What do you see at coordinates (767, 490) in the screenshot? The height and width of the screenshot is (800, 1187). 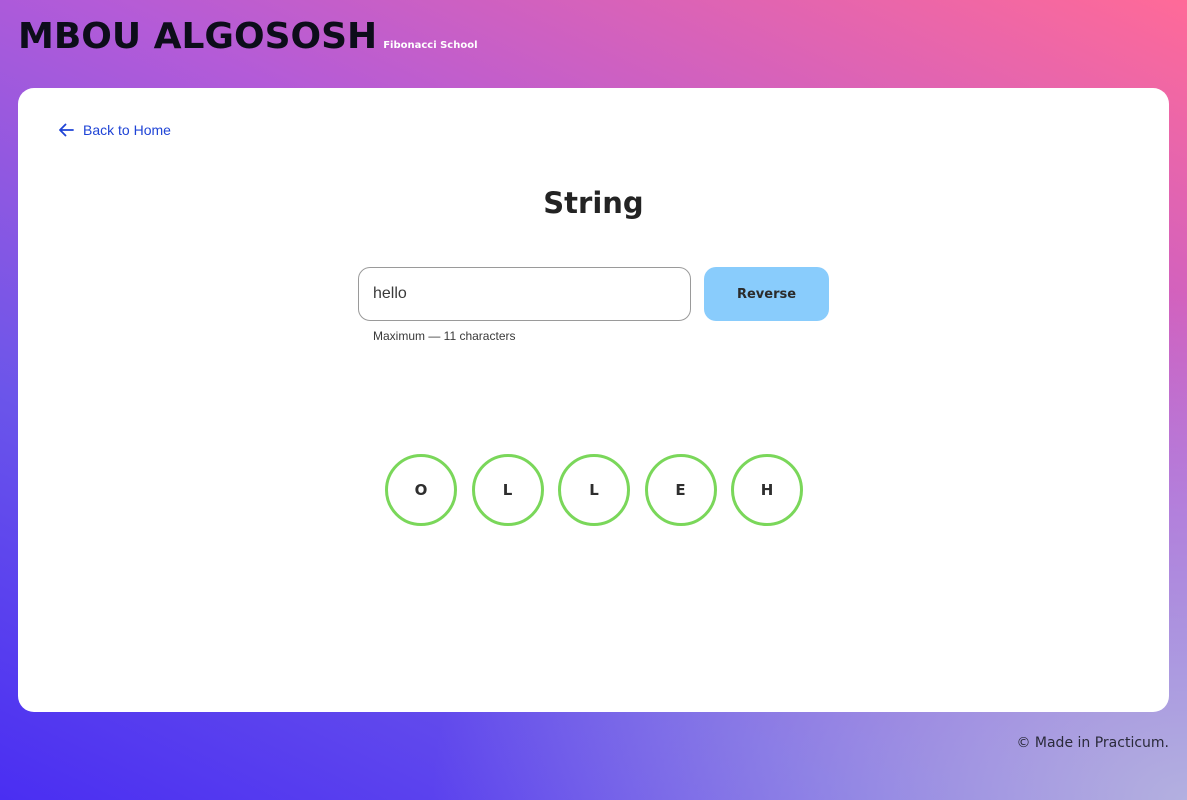 I see `letter-circle: H` at bounding box center [767, 490].